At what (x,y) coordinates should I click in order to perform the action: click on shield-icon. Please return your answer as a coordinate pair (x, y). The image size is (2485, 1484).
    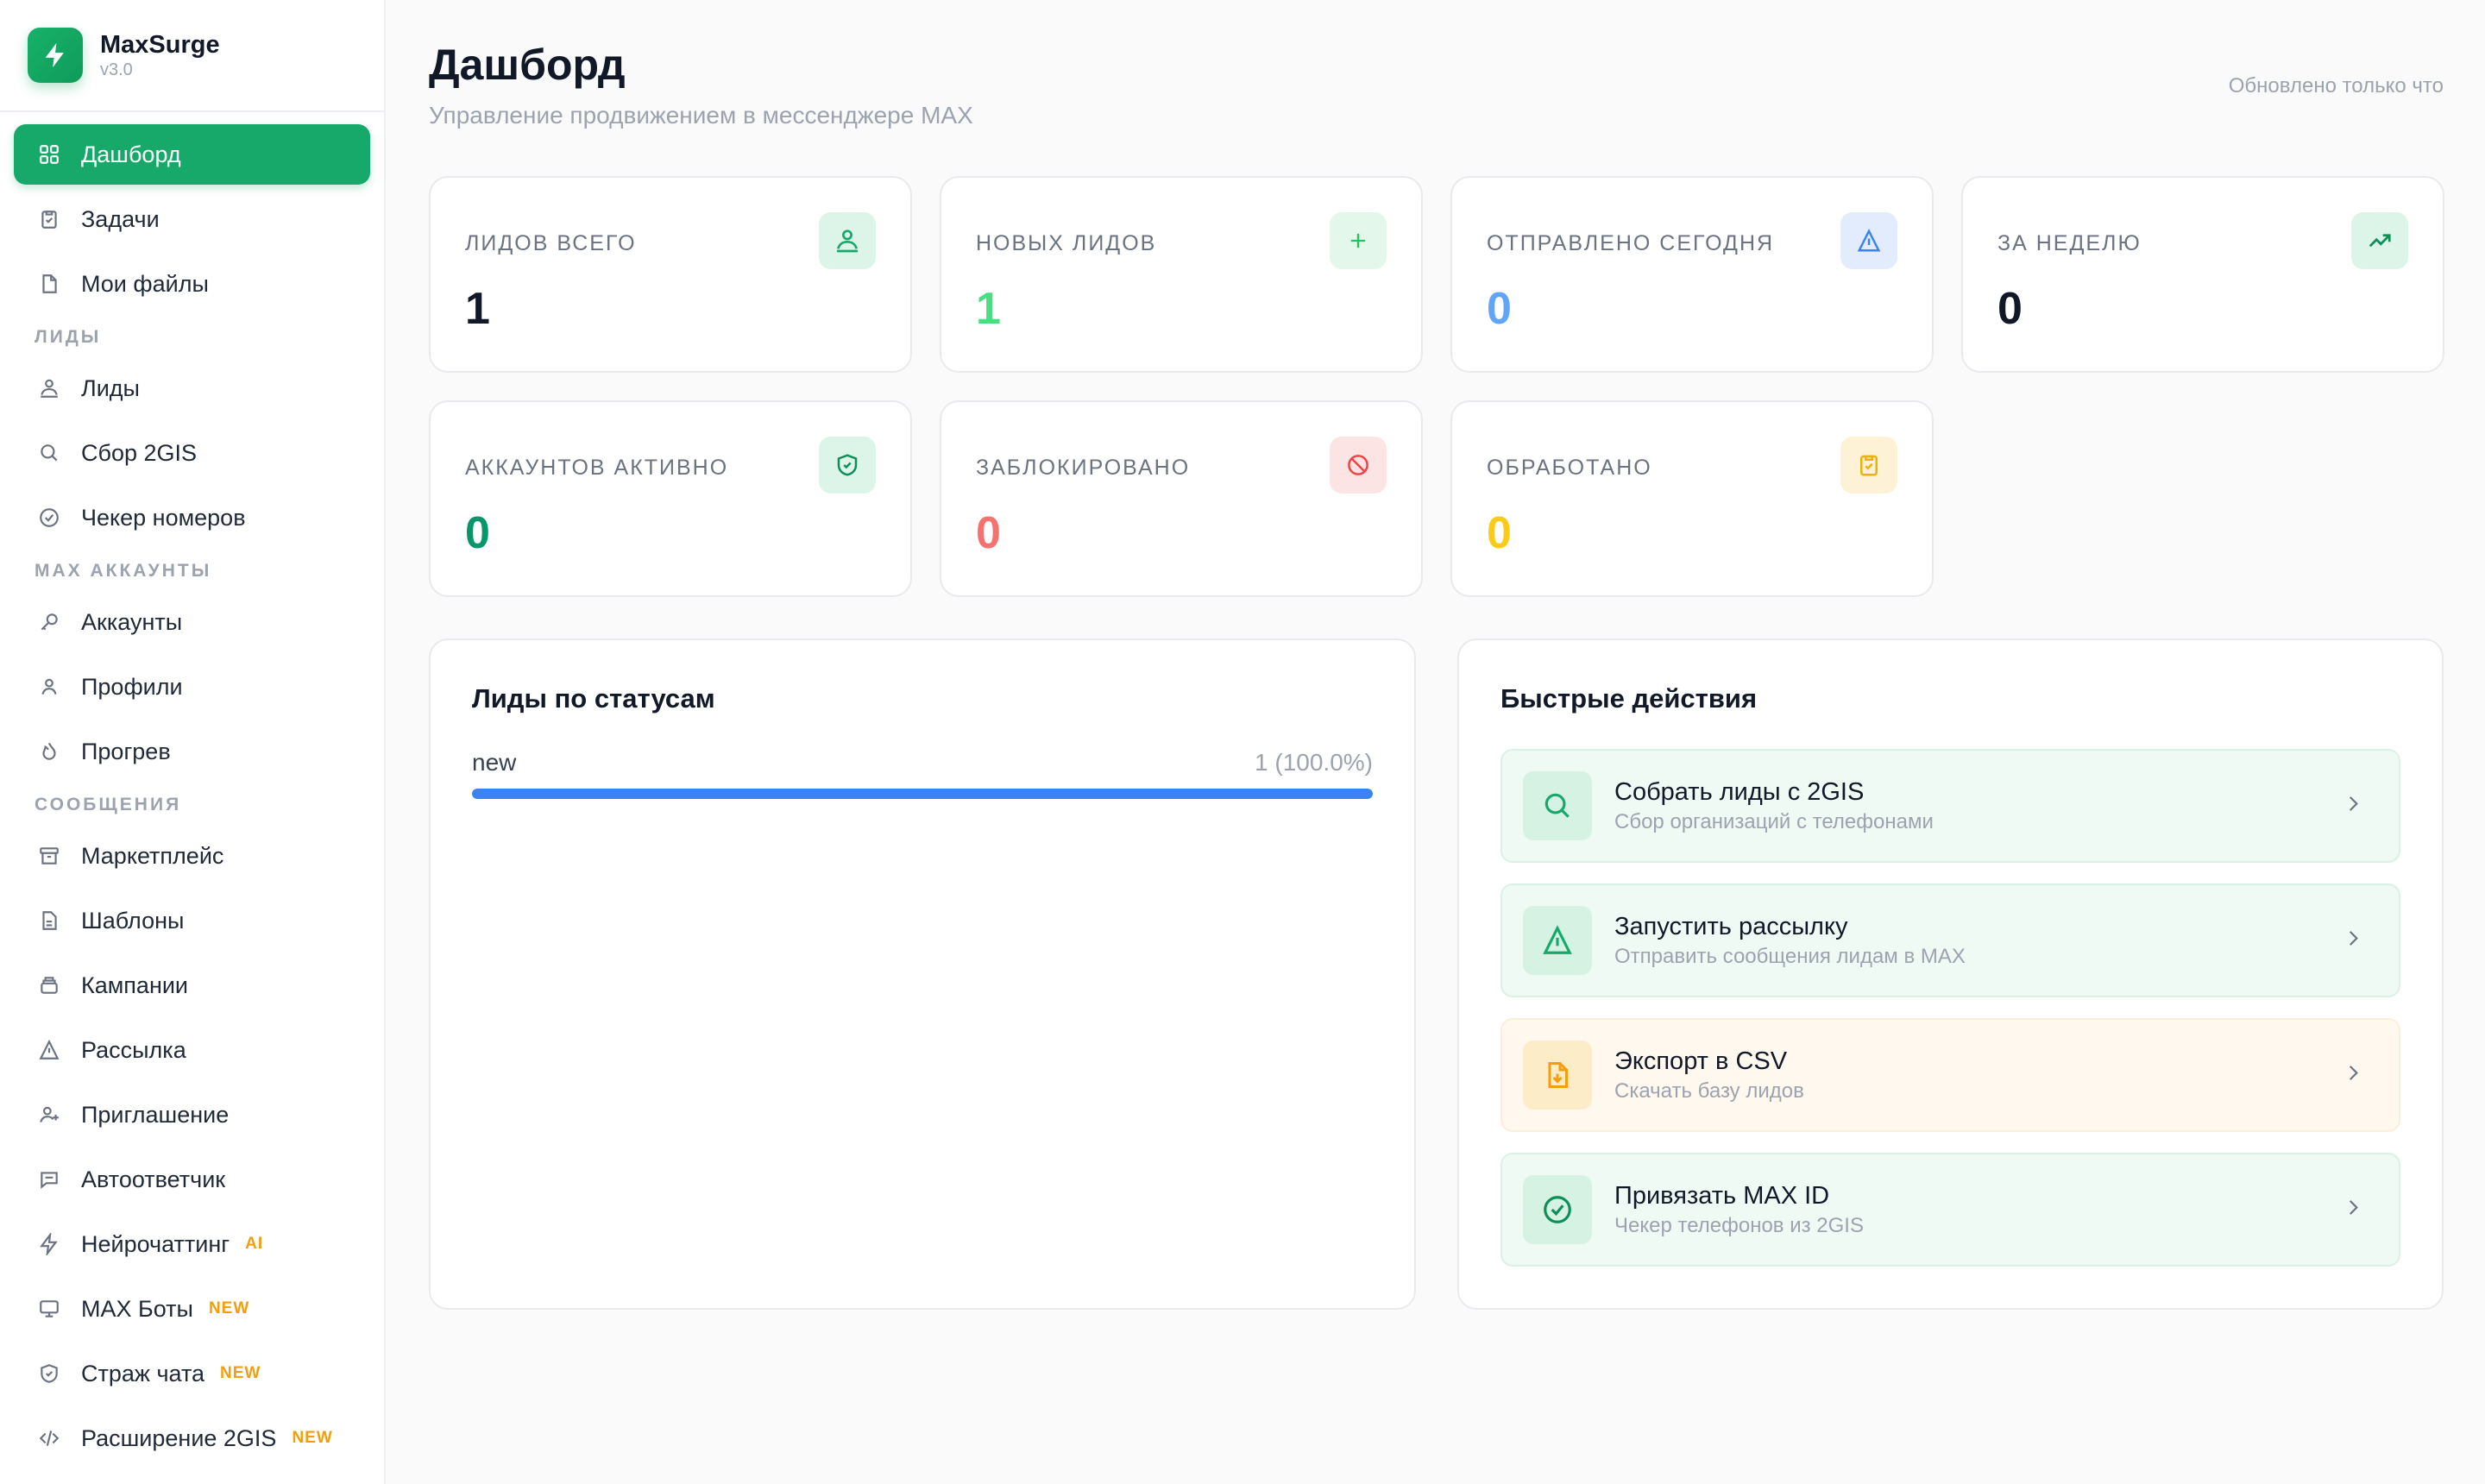
    Looking at the image, I should click on (49, 1374).